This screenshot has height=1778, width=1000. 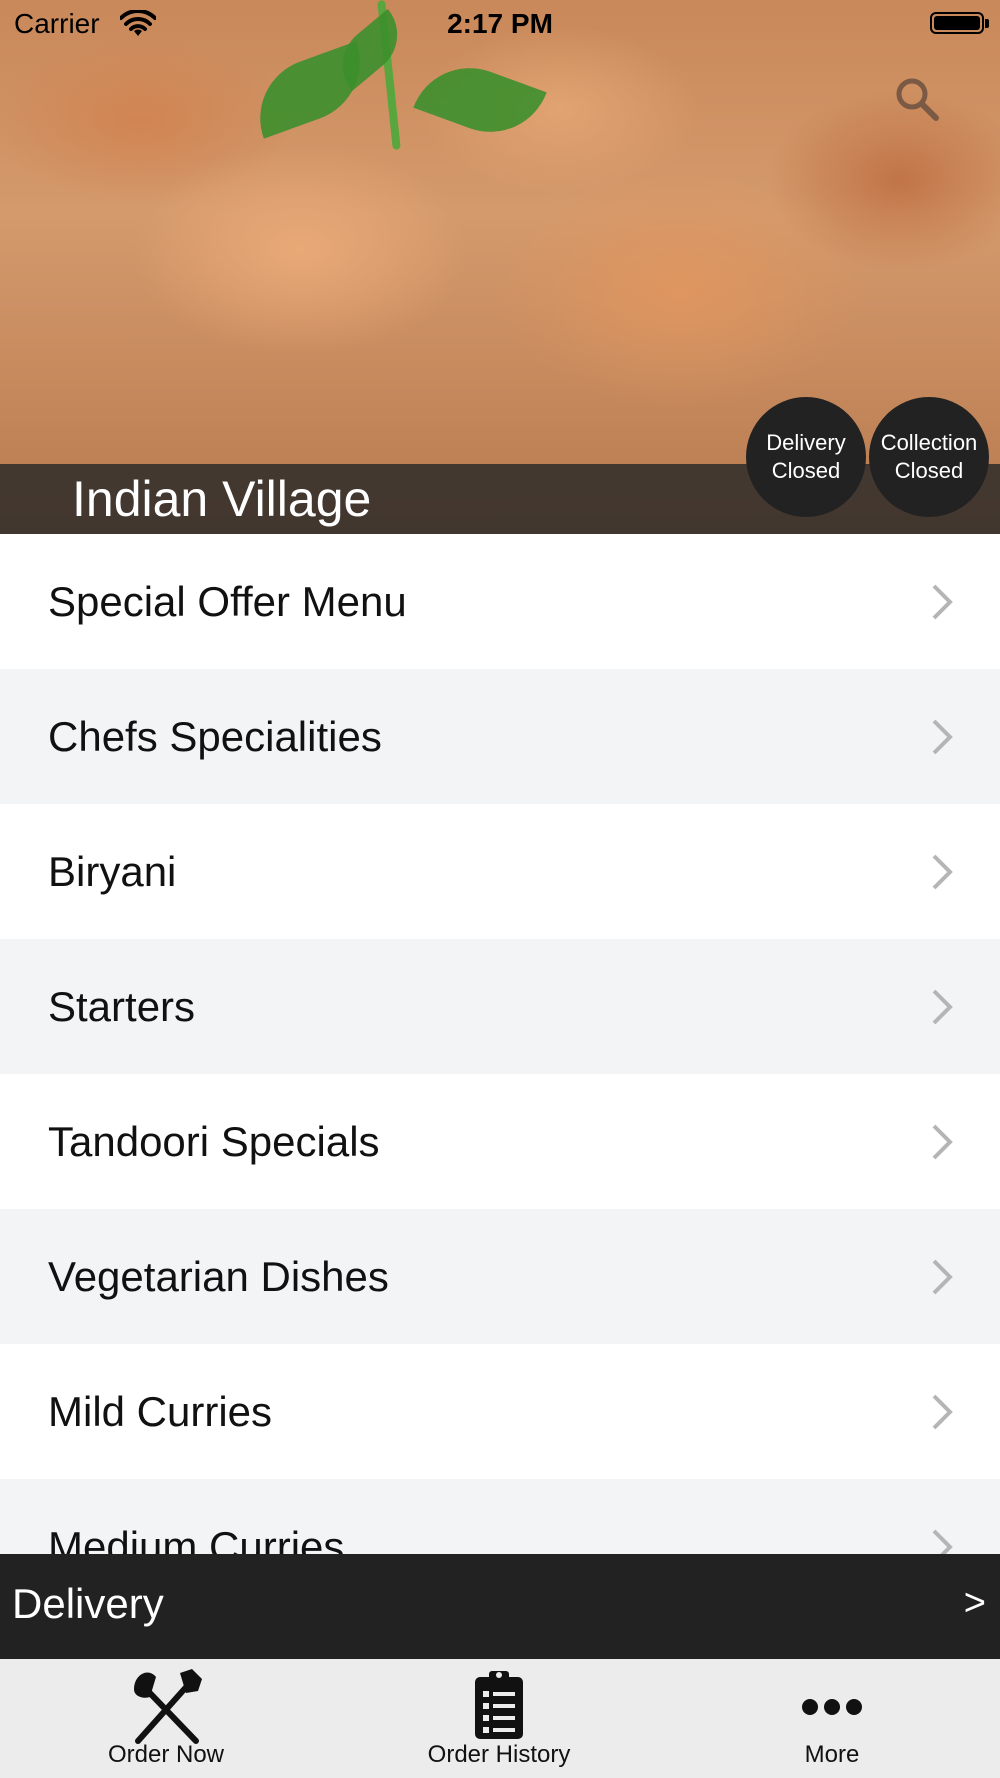 What do you see at coordinates (215, 736) in the screenshot?
I see `menu-item-label: Chefs Specialities` at bounding box center [215, 736].